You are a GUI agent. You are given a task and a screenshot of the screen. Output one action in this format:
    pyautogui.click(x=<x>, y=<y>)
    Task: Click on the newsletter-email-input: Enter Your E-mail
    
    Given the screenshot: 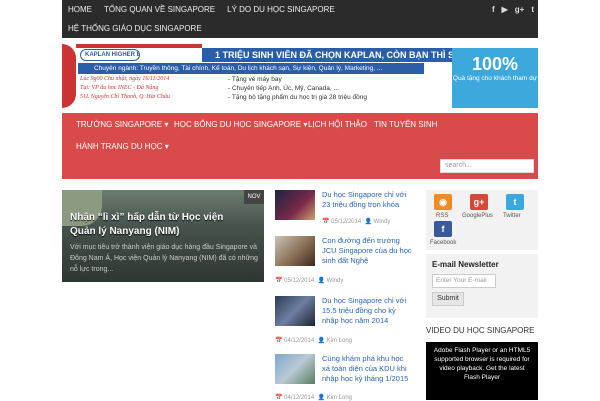 What is the action you would take?
    pyautogui.click(x=464, y=281)
    